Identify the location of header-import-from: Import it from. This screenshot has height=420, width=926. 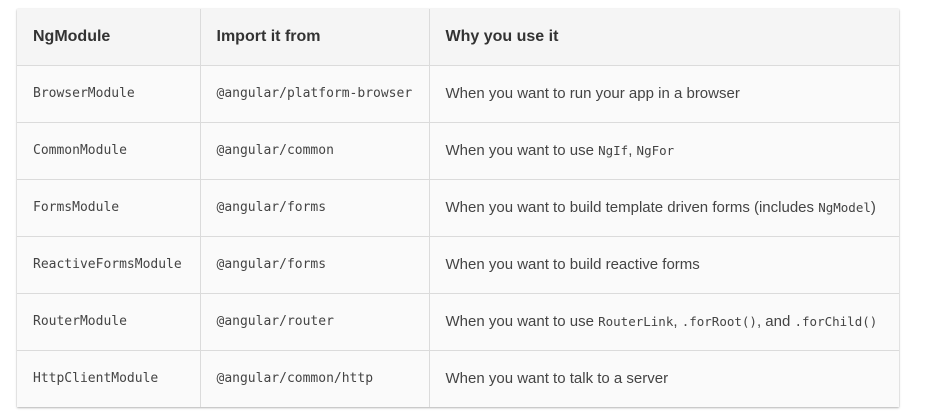
(314, 37).